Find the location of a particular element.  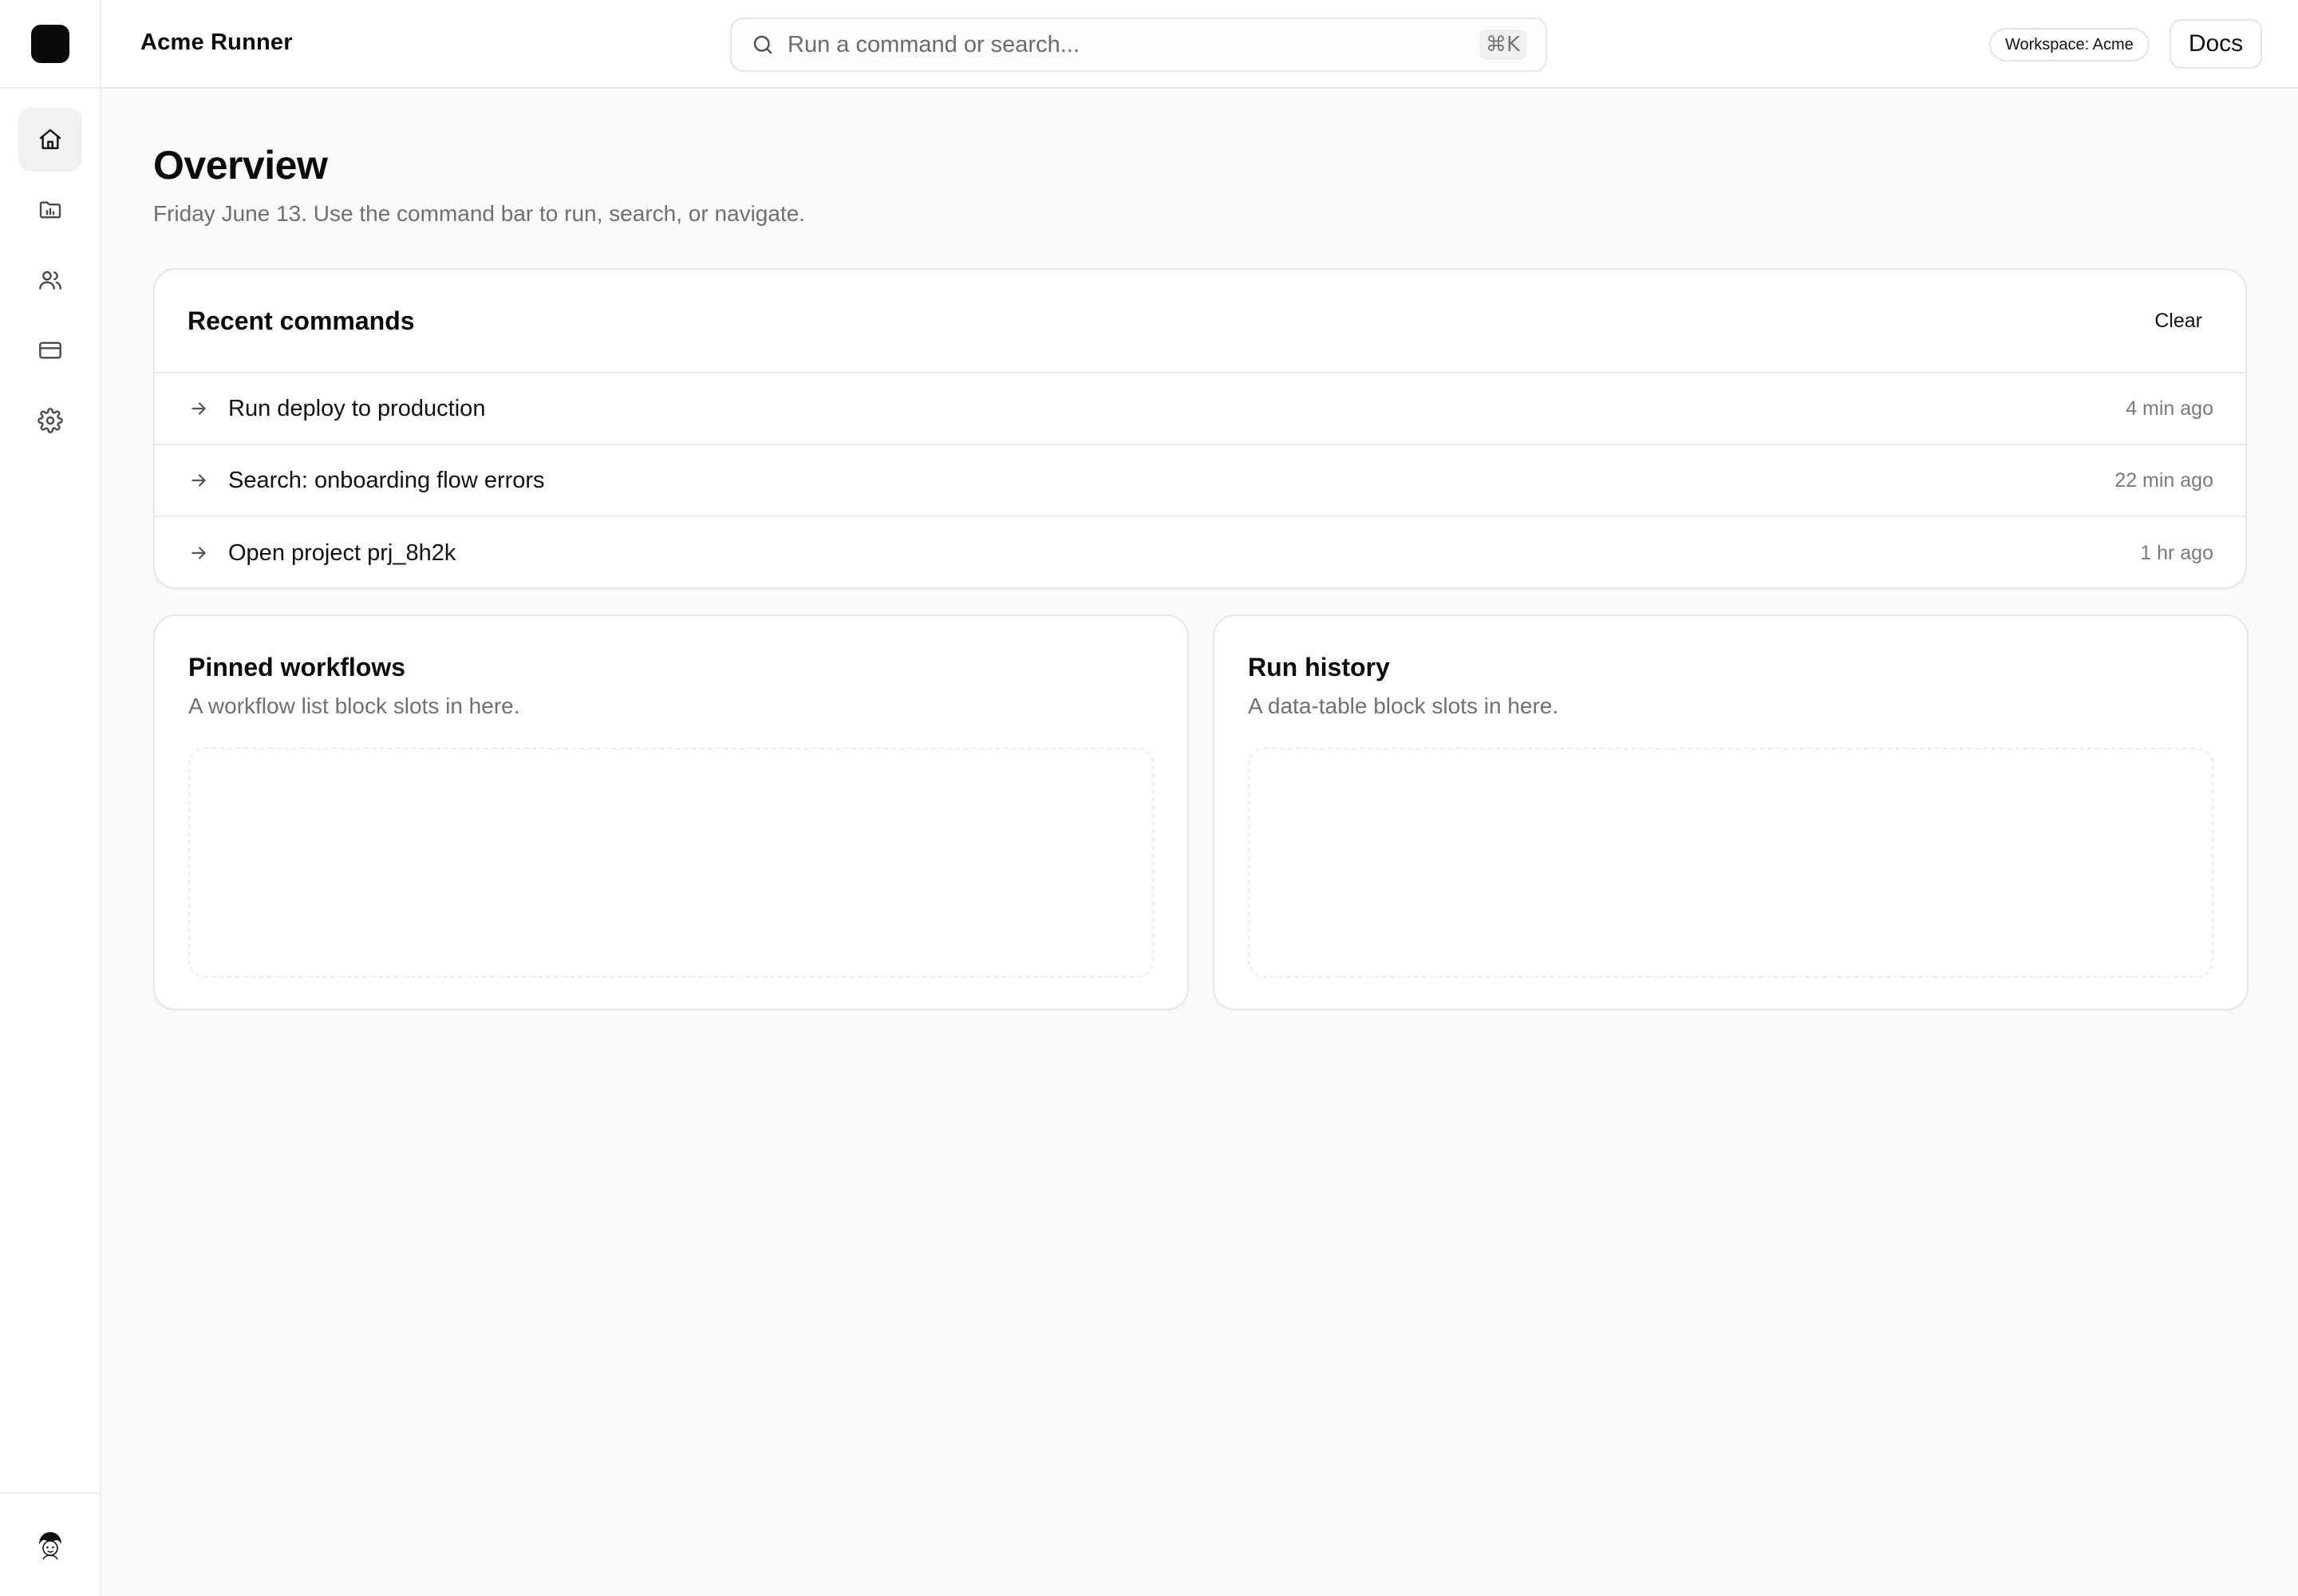

run-history-description: A data-table block slots in here. is located at coordinates (1404, 705).